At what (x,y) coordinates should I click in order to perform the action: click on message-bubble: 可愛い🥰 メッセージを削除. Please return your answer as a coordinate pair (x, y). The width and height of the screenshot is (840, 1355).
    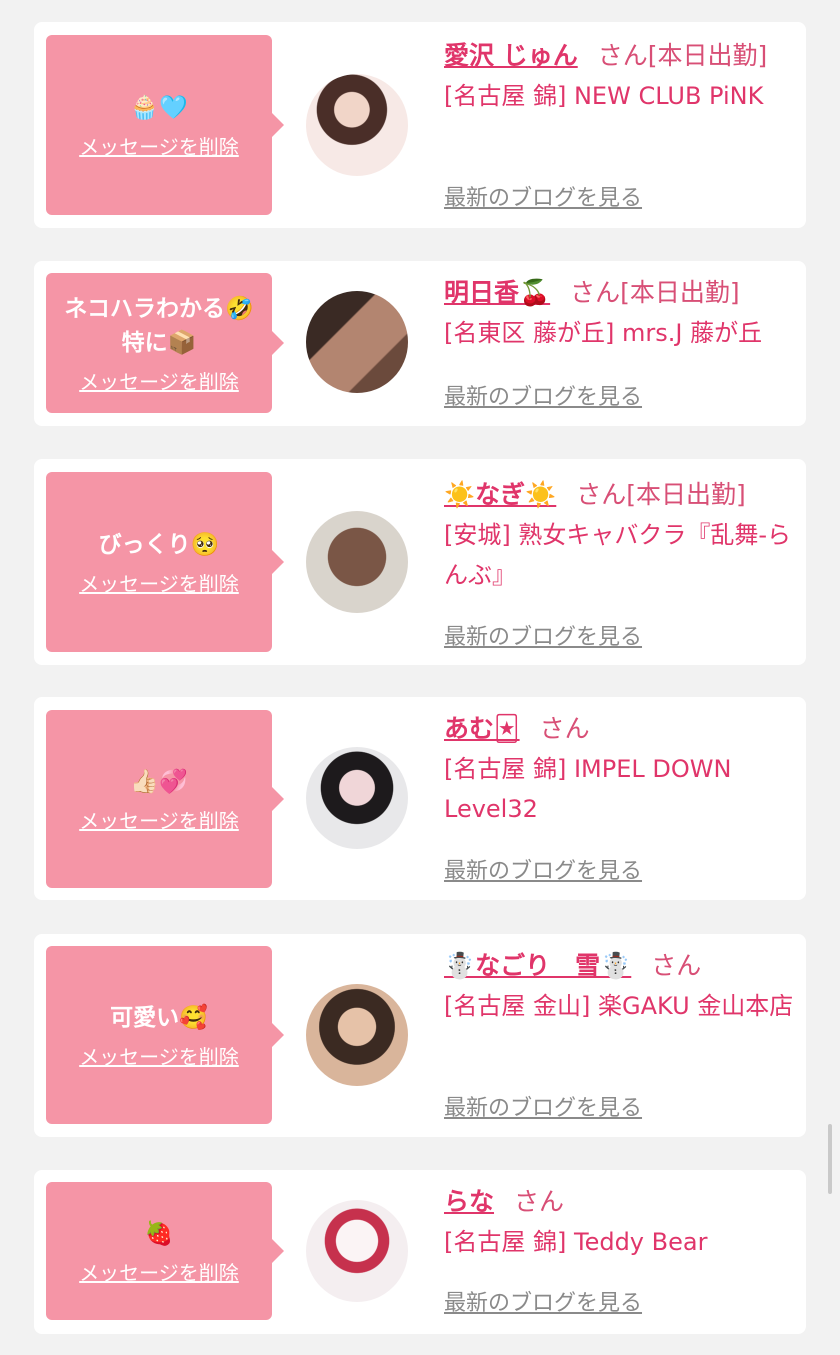
    Looking at the image, I should click on (165, 1035).